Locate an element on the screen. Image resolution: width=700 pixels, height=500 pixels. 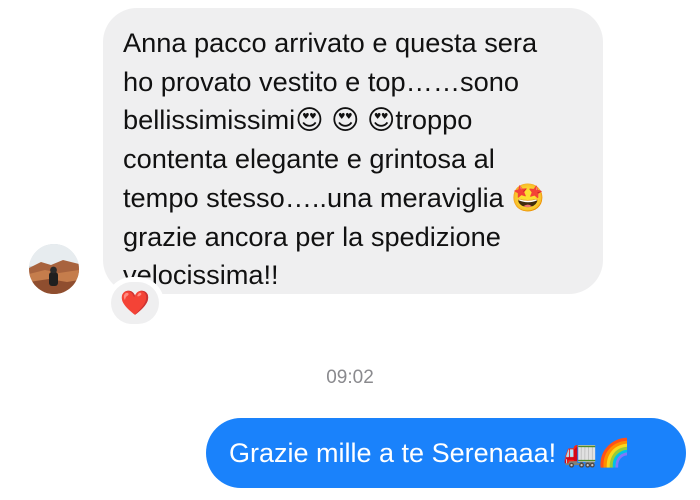
outgoing-message-bubble: Grazie mille a te Serenaaa! 🚛🌈 is located at coordinates (446, 453).